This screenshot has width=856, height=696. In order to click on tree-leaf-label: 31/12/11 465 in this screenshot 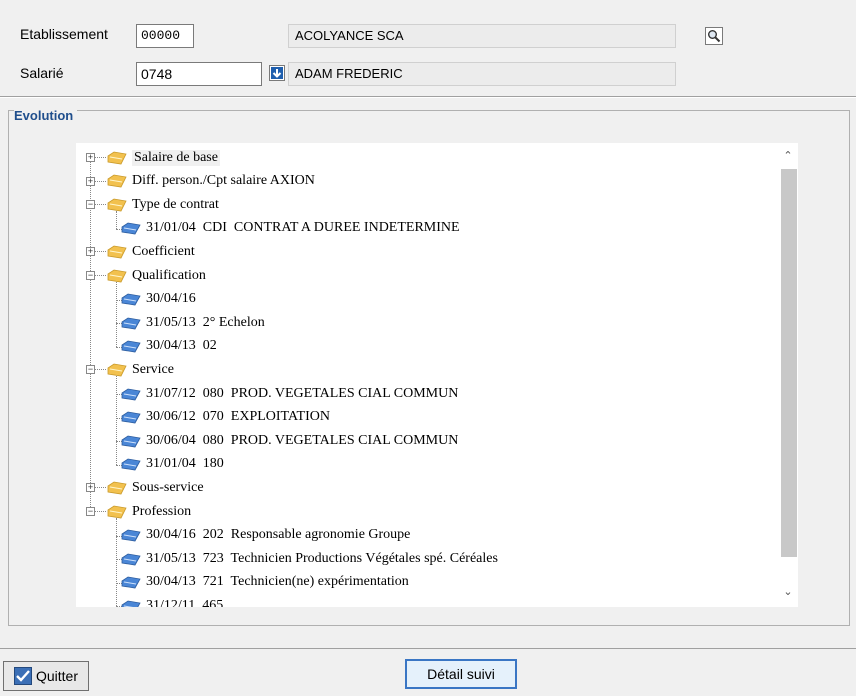, I will do `click(185, 602)`.